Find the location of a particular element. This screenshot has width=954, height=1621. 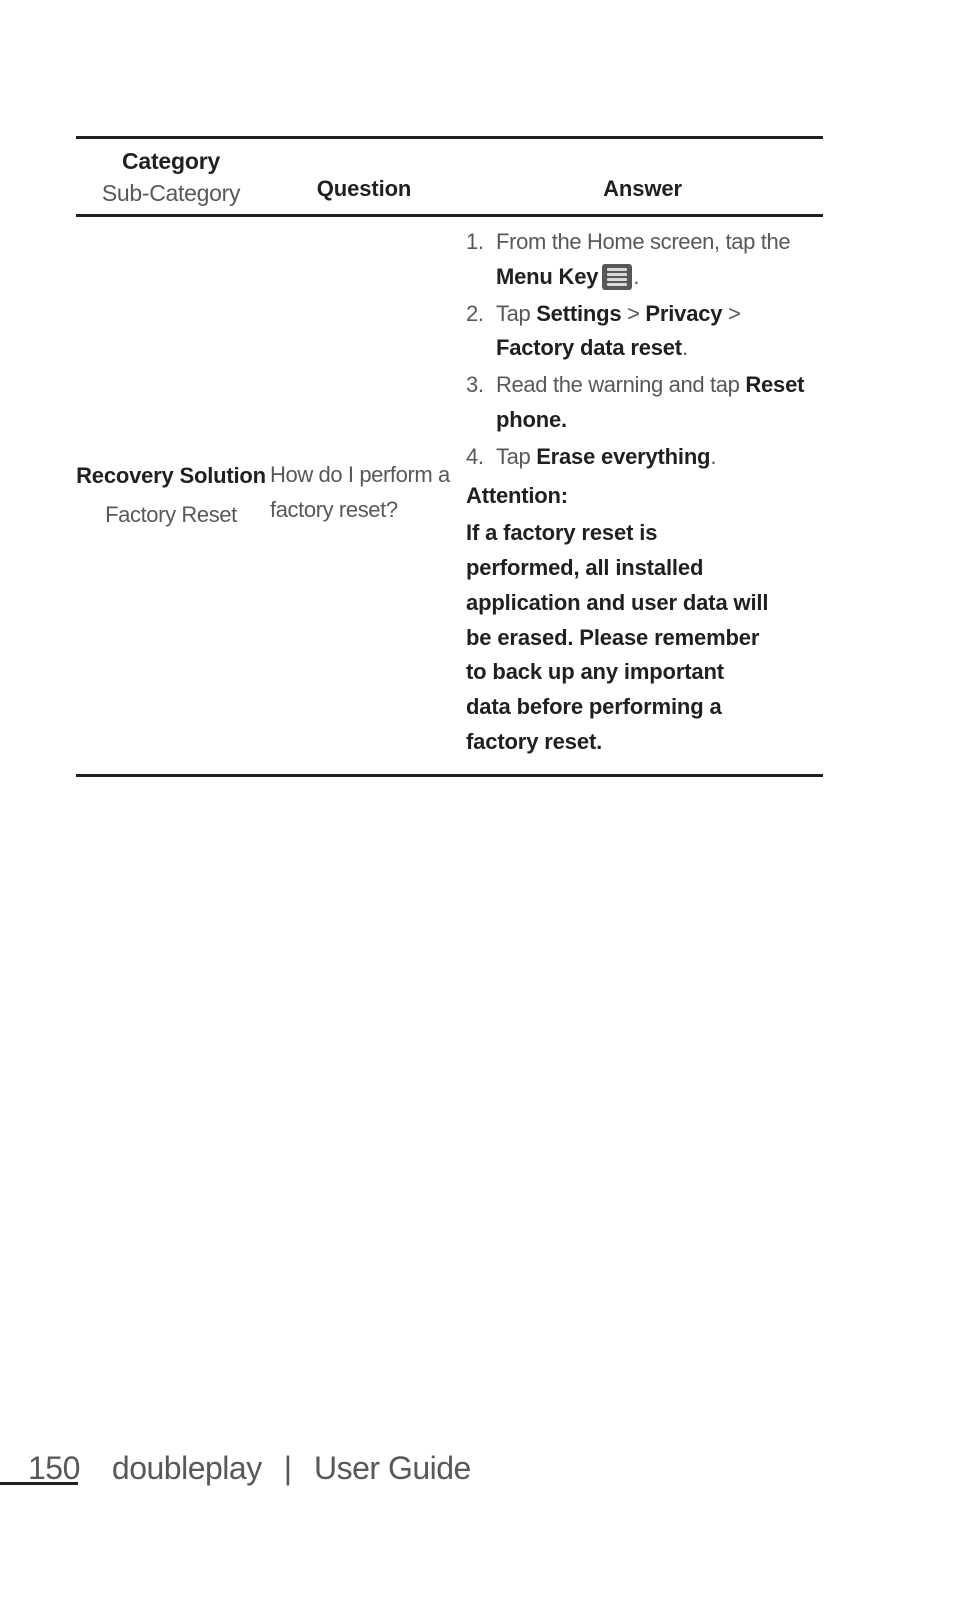

column-header-answer: Answer is located at coordinates (642, 188).